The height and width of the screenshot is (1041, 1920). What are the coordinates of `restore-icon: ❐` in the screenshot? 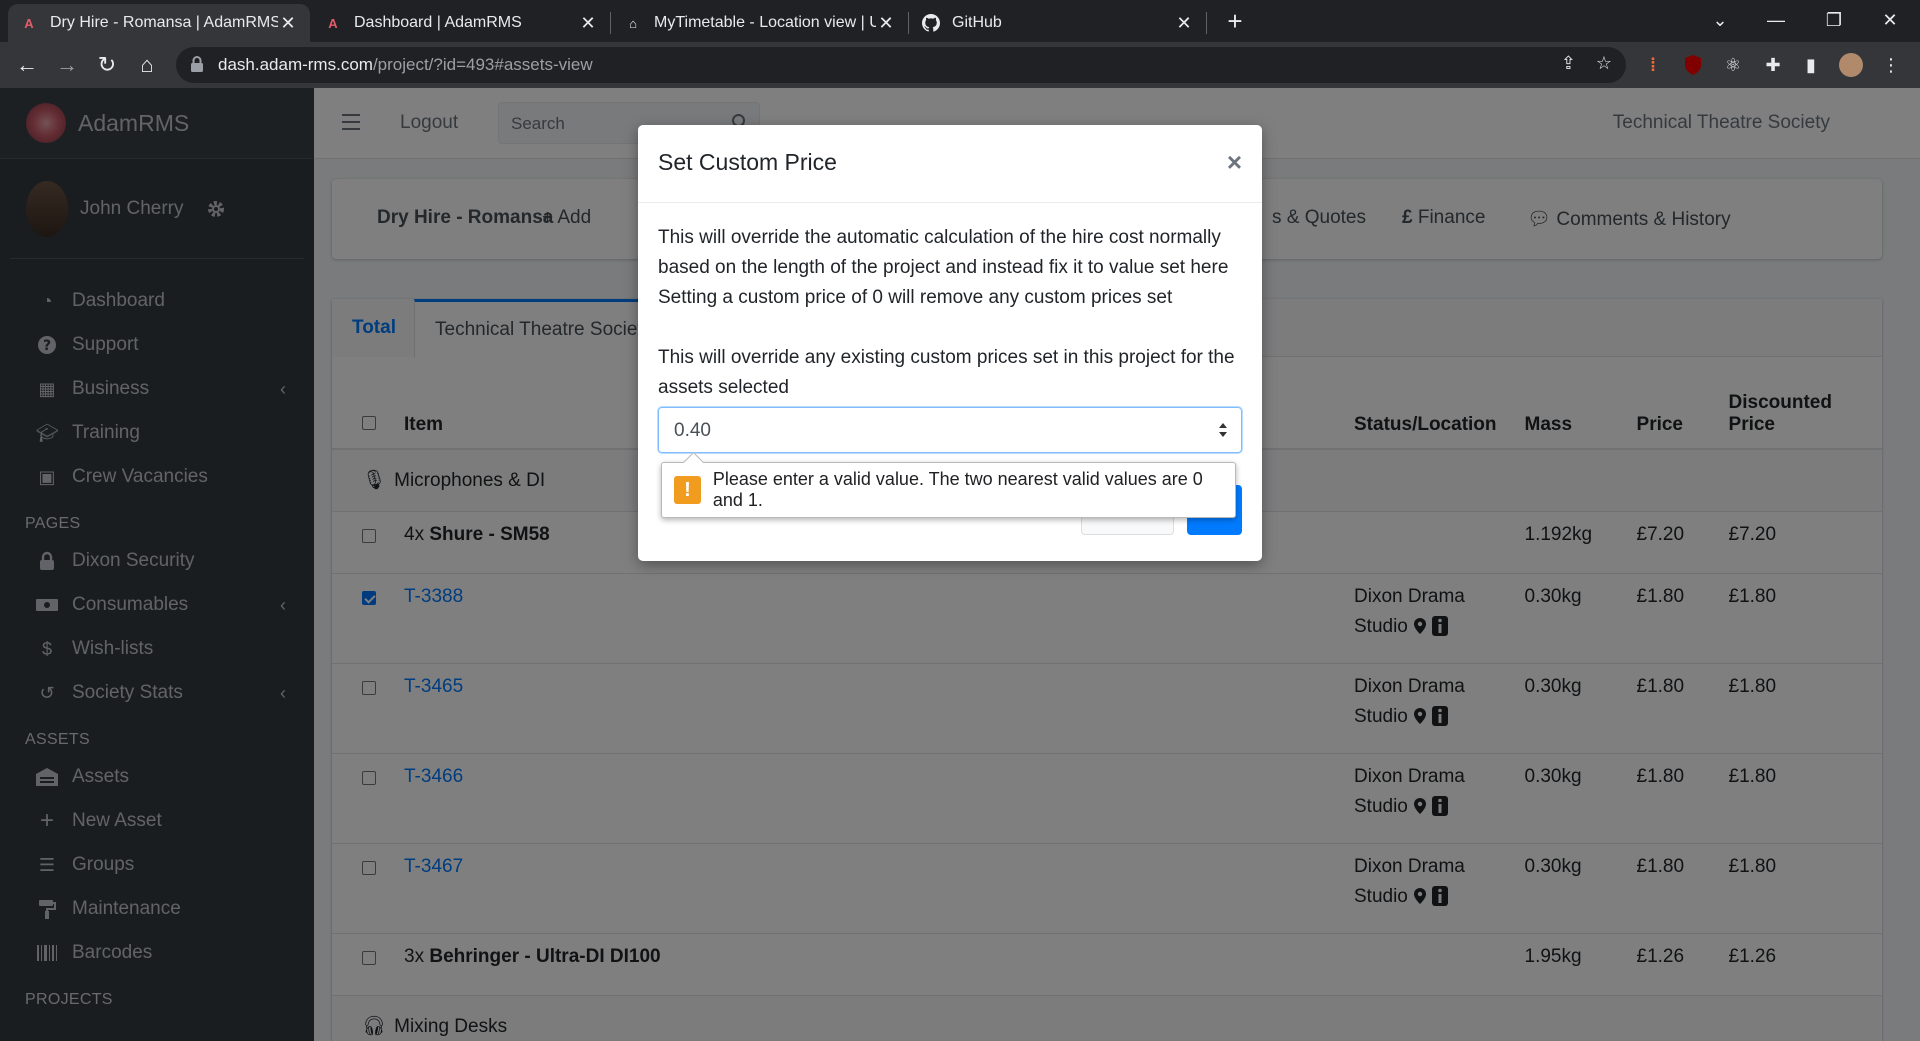 It's located at (1834, 20).